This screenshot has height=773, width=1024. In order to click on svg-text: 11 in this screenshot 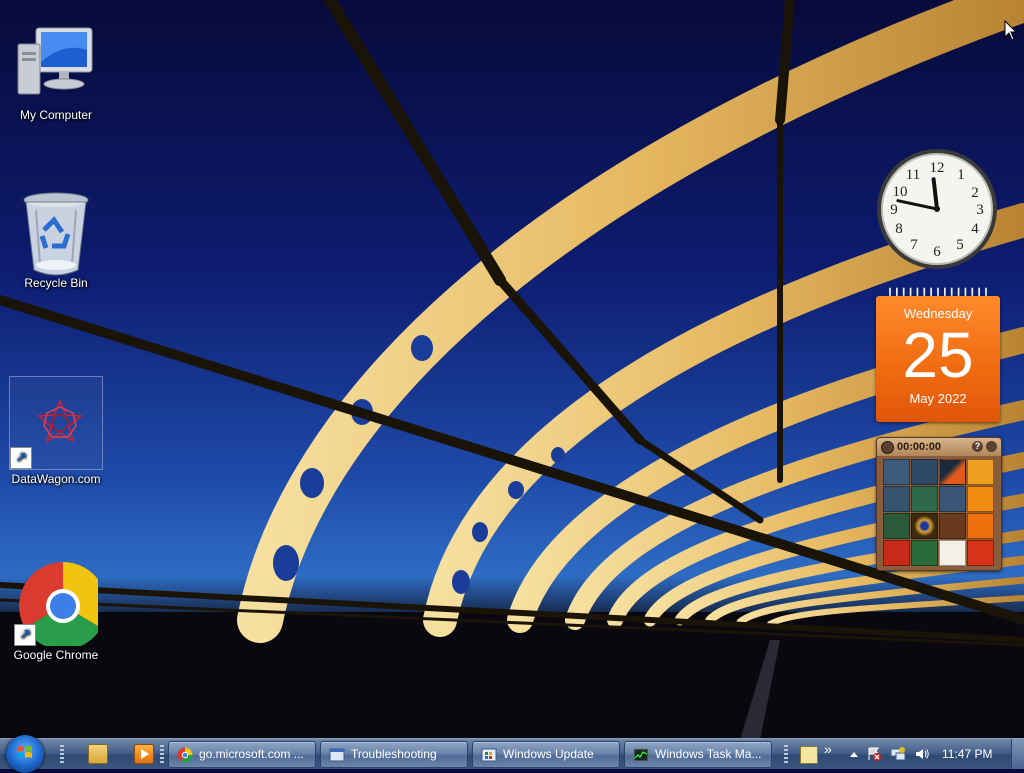, I will do `click(913, 175)`.